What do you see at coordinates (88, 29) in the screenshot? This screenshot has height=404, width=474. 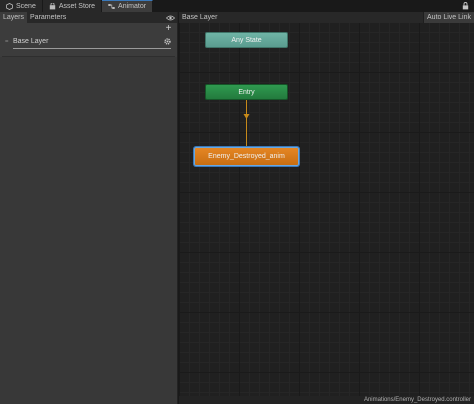 I see `layers-toolbar: +` at bounding box center [88, 29].